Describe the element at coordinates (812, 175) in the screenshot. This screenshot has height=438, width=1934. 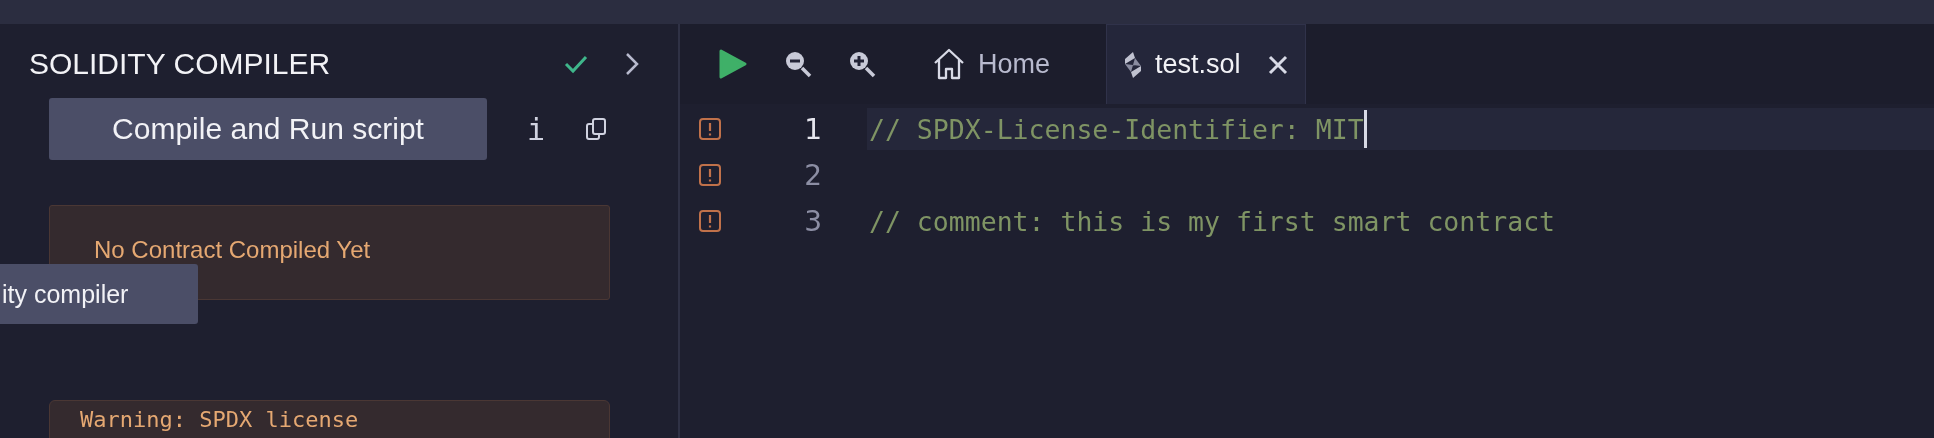
I see `line-number: 2` at that location.